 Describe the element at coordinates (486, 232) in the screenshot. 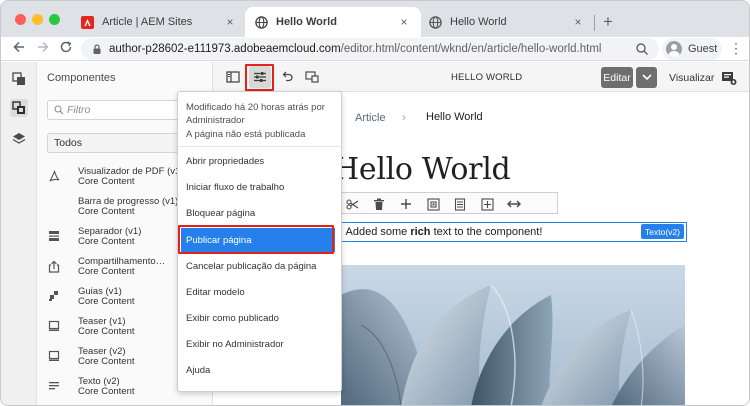

I see `text-after: text to the component!` at that location.